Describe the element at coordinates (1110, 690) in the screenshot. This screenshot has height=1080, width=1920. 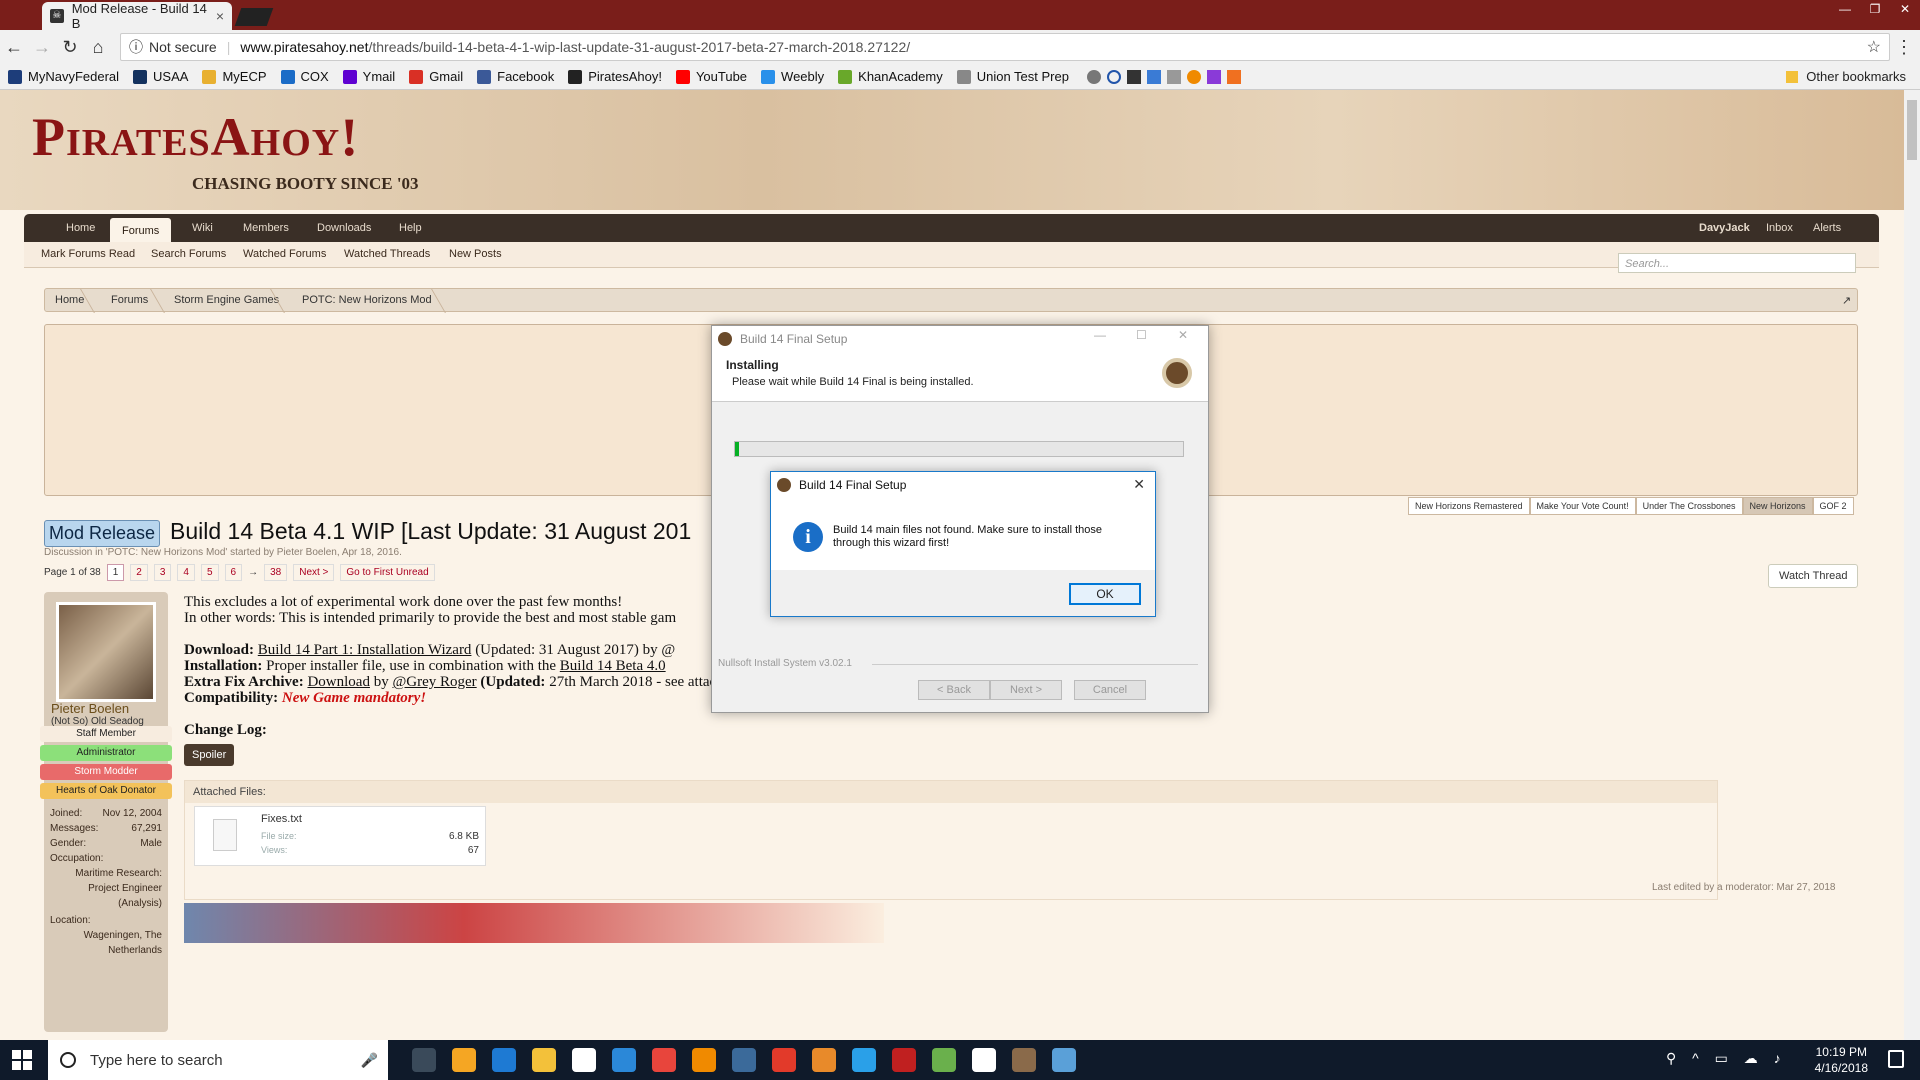
I see `cancel-button: Cancel` at that location.